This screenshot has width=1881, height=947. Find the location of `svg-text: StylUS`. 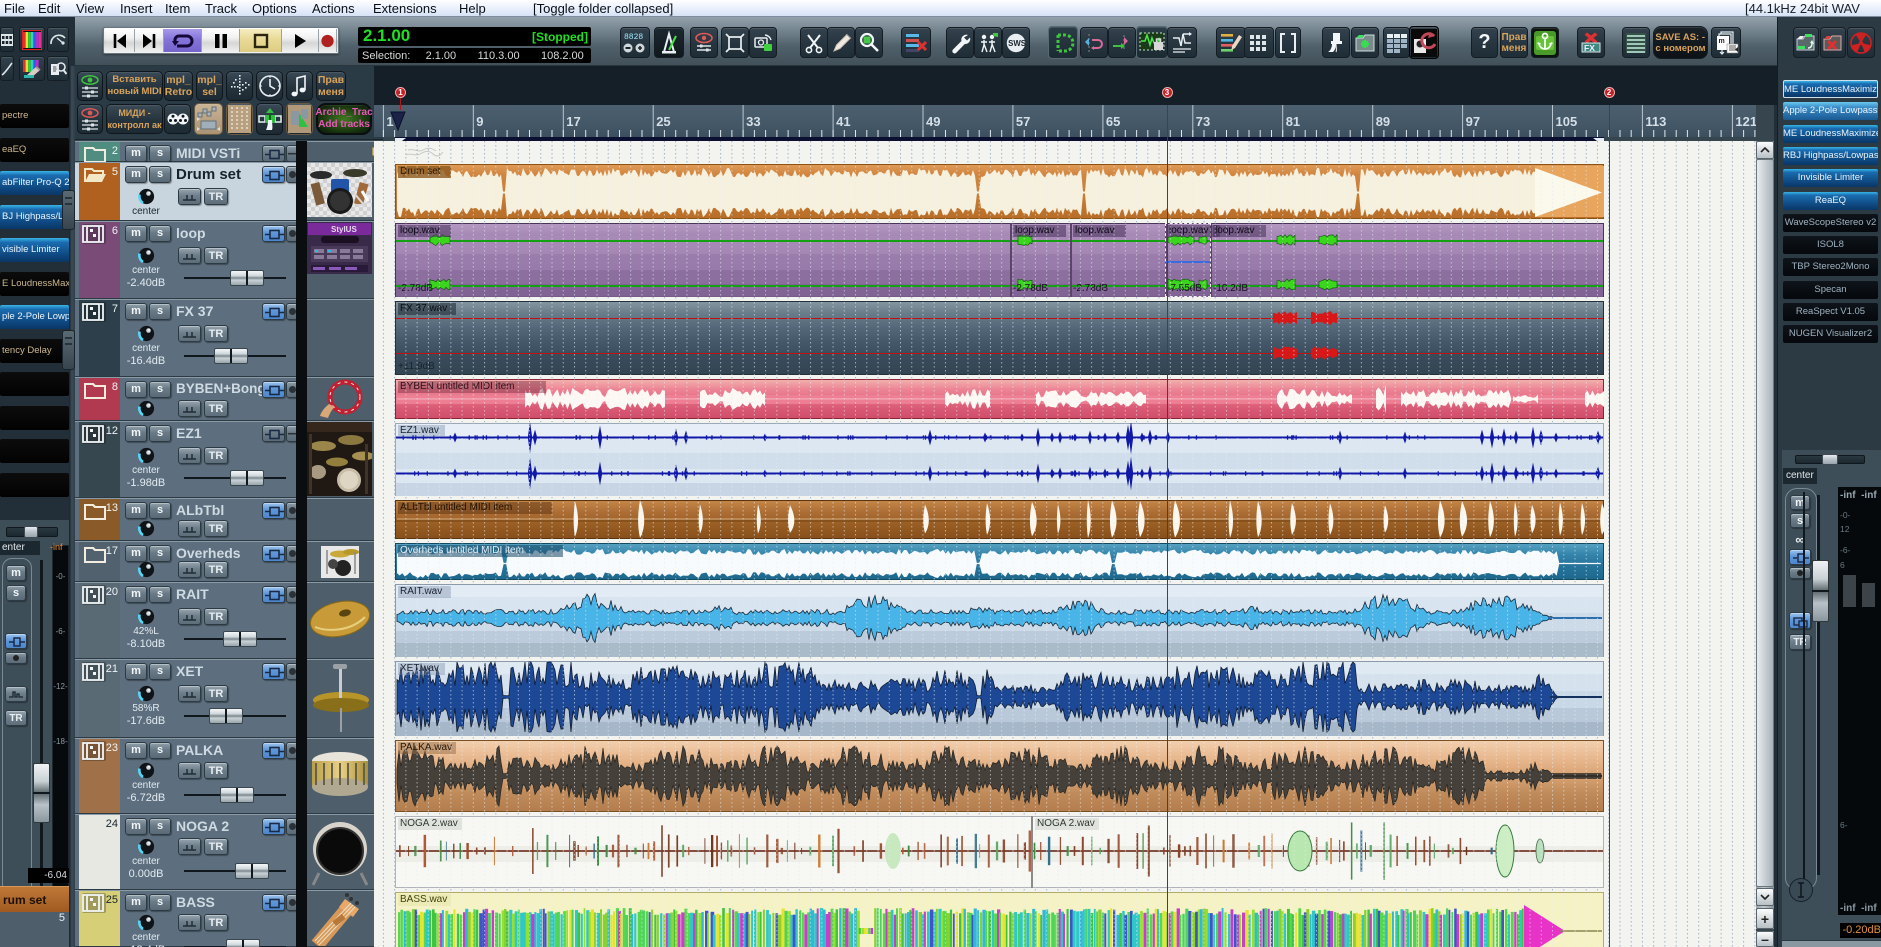

svg-text: StylUS is located at coordinates (344, 229).